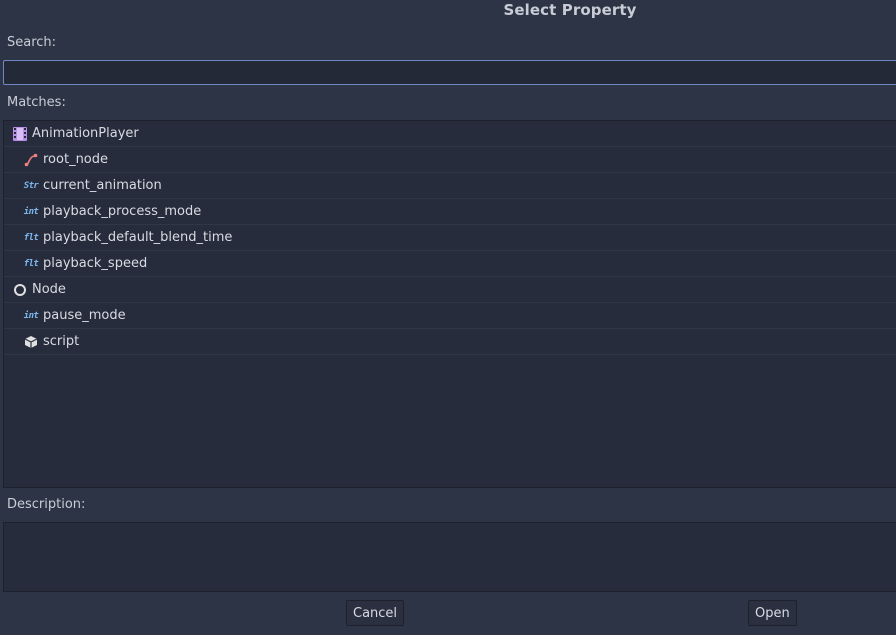  What do you see at coordinates (36, 102) in the screenshot?
I see `matches-label: Matches:` at bounding box center [36, 102].